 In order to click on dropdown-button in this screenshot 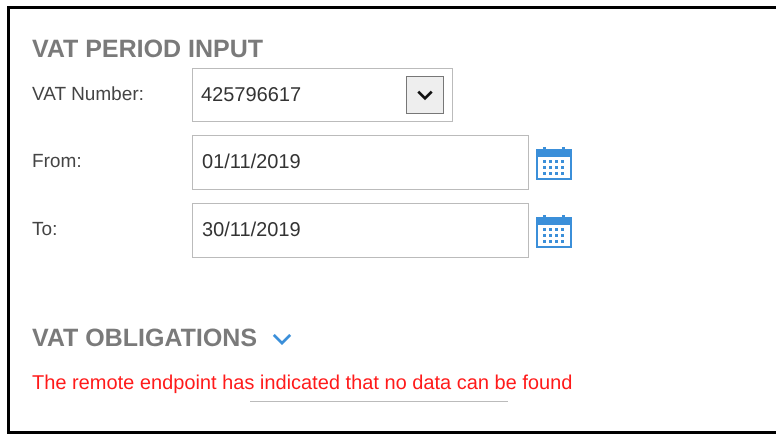, I will do `click(425, 95)`.